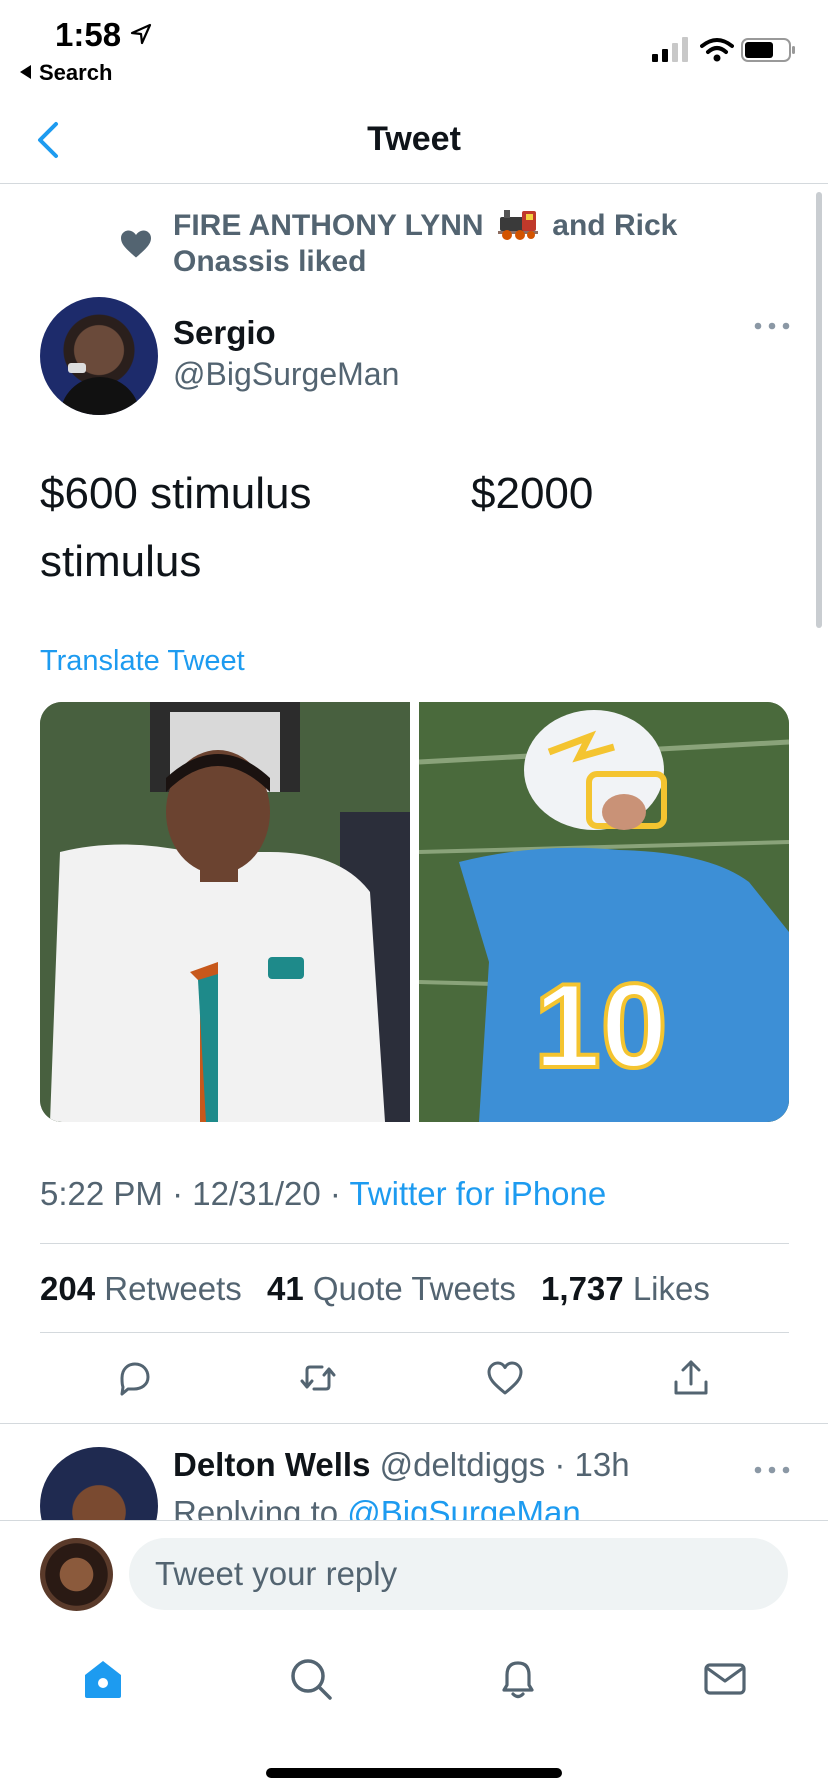 Image resolution: width=828 pixels, height=1792 pixels. I want to click on translate-tweet-link: Translate Tweet, so click(142, 661).